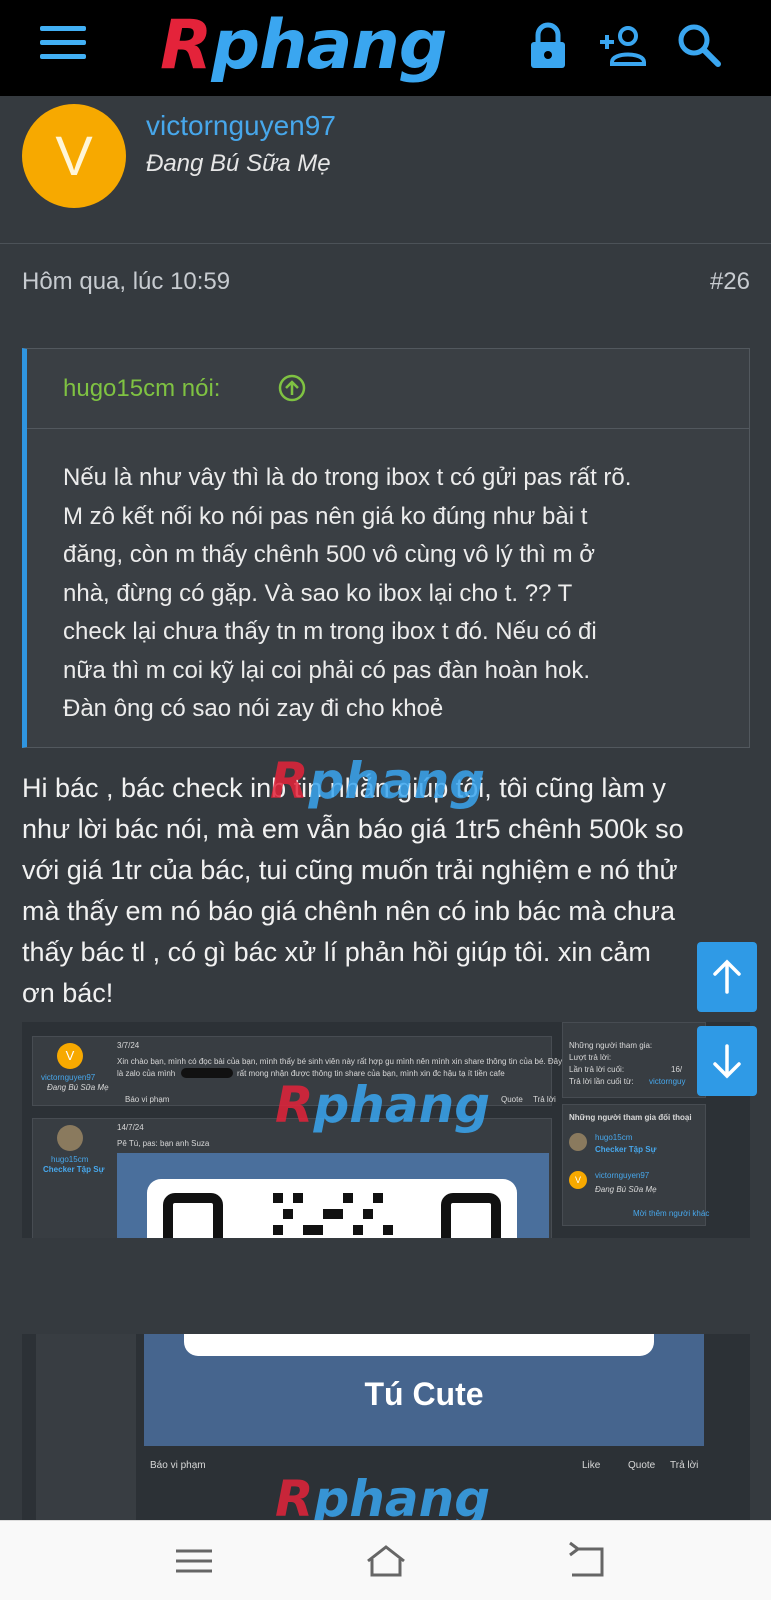 The image size is (771, 1600). I want to click on message-user-title: Checker Tập Sự, so click(74, 1169).